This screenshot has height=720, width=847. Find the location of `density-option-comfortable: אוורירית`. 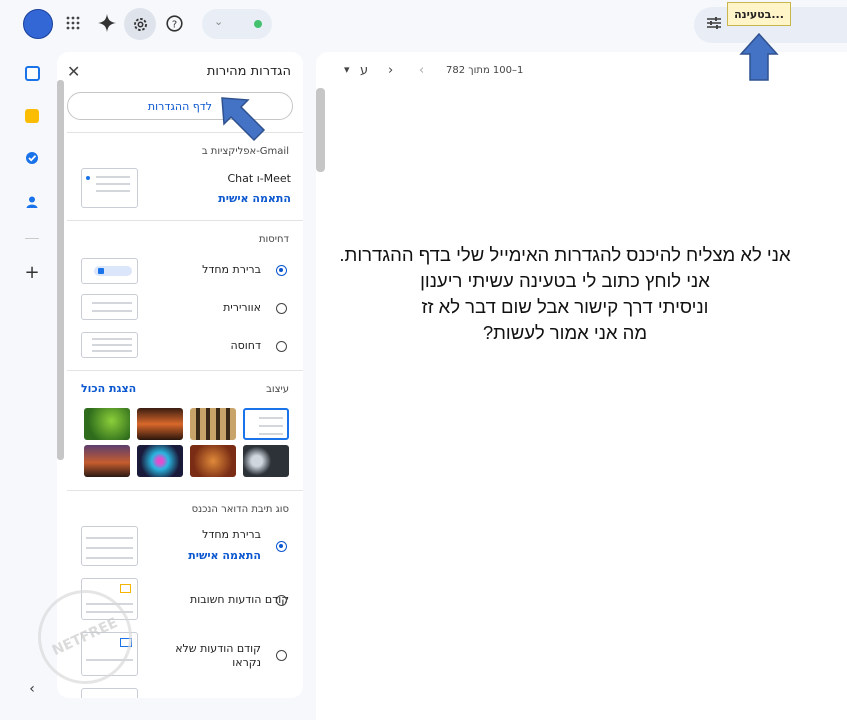

density-option-comfortable: אוורירית is located at coordinates (242, 307).